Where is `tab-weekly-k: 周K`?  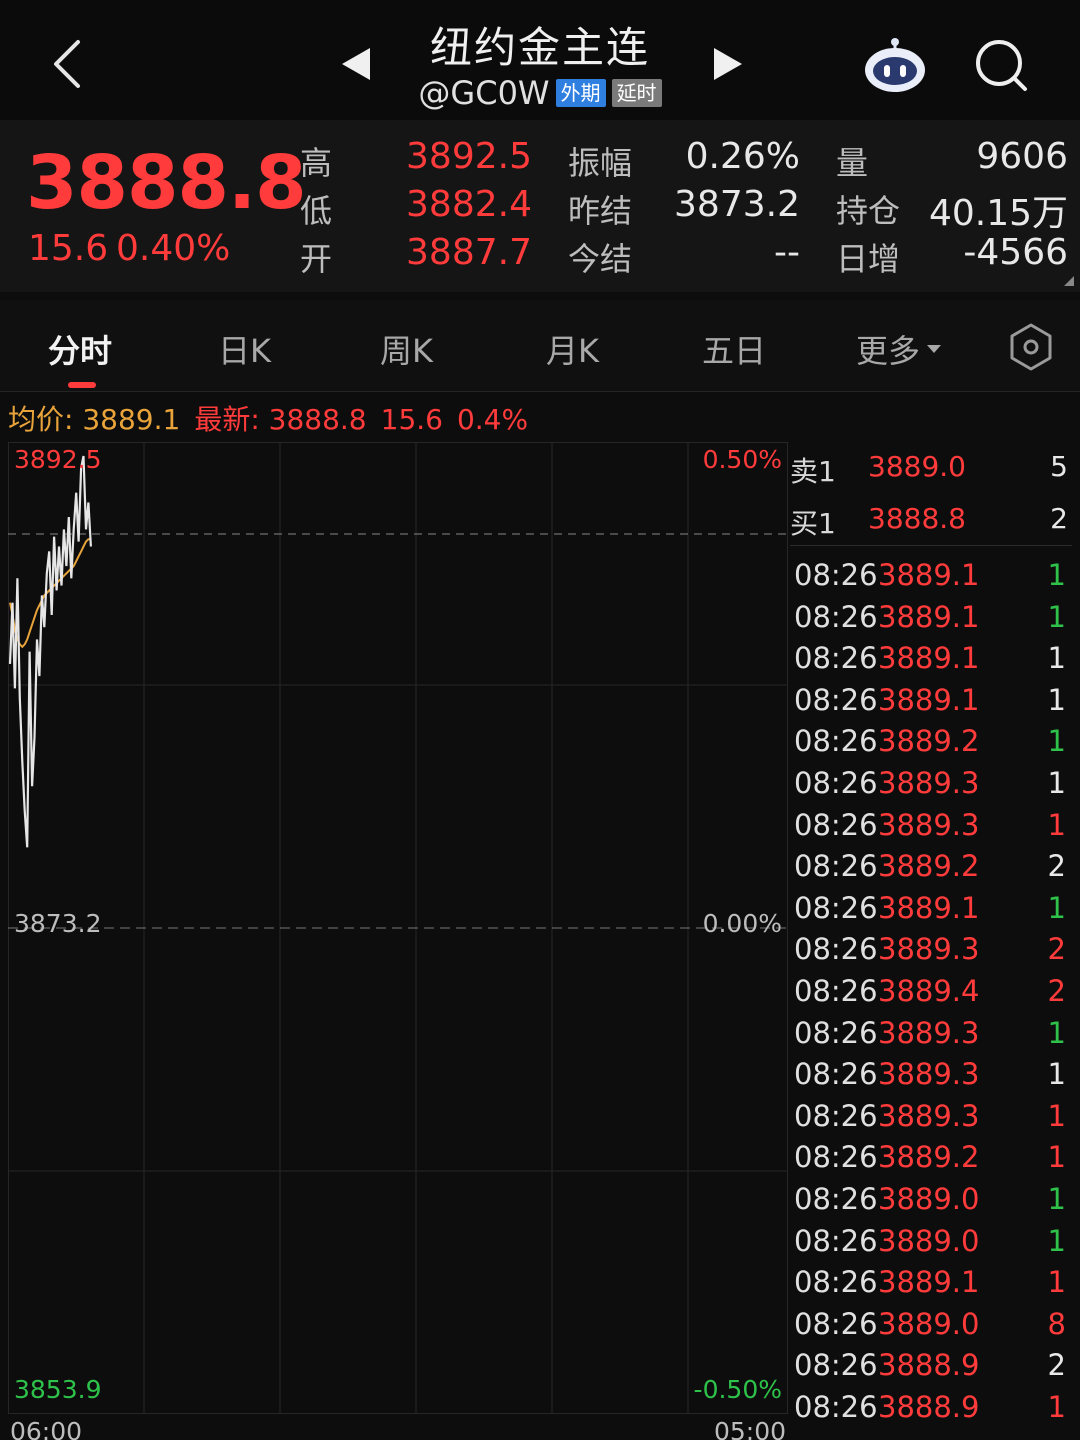 tab-weekly-k: 周K is located at coordinates (406, 349).